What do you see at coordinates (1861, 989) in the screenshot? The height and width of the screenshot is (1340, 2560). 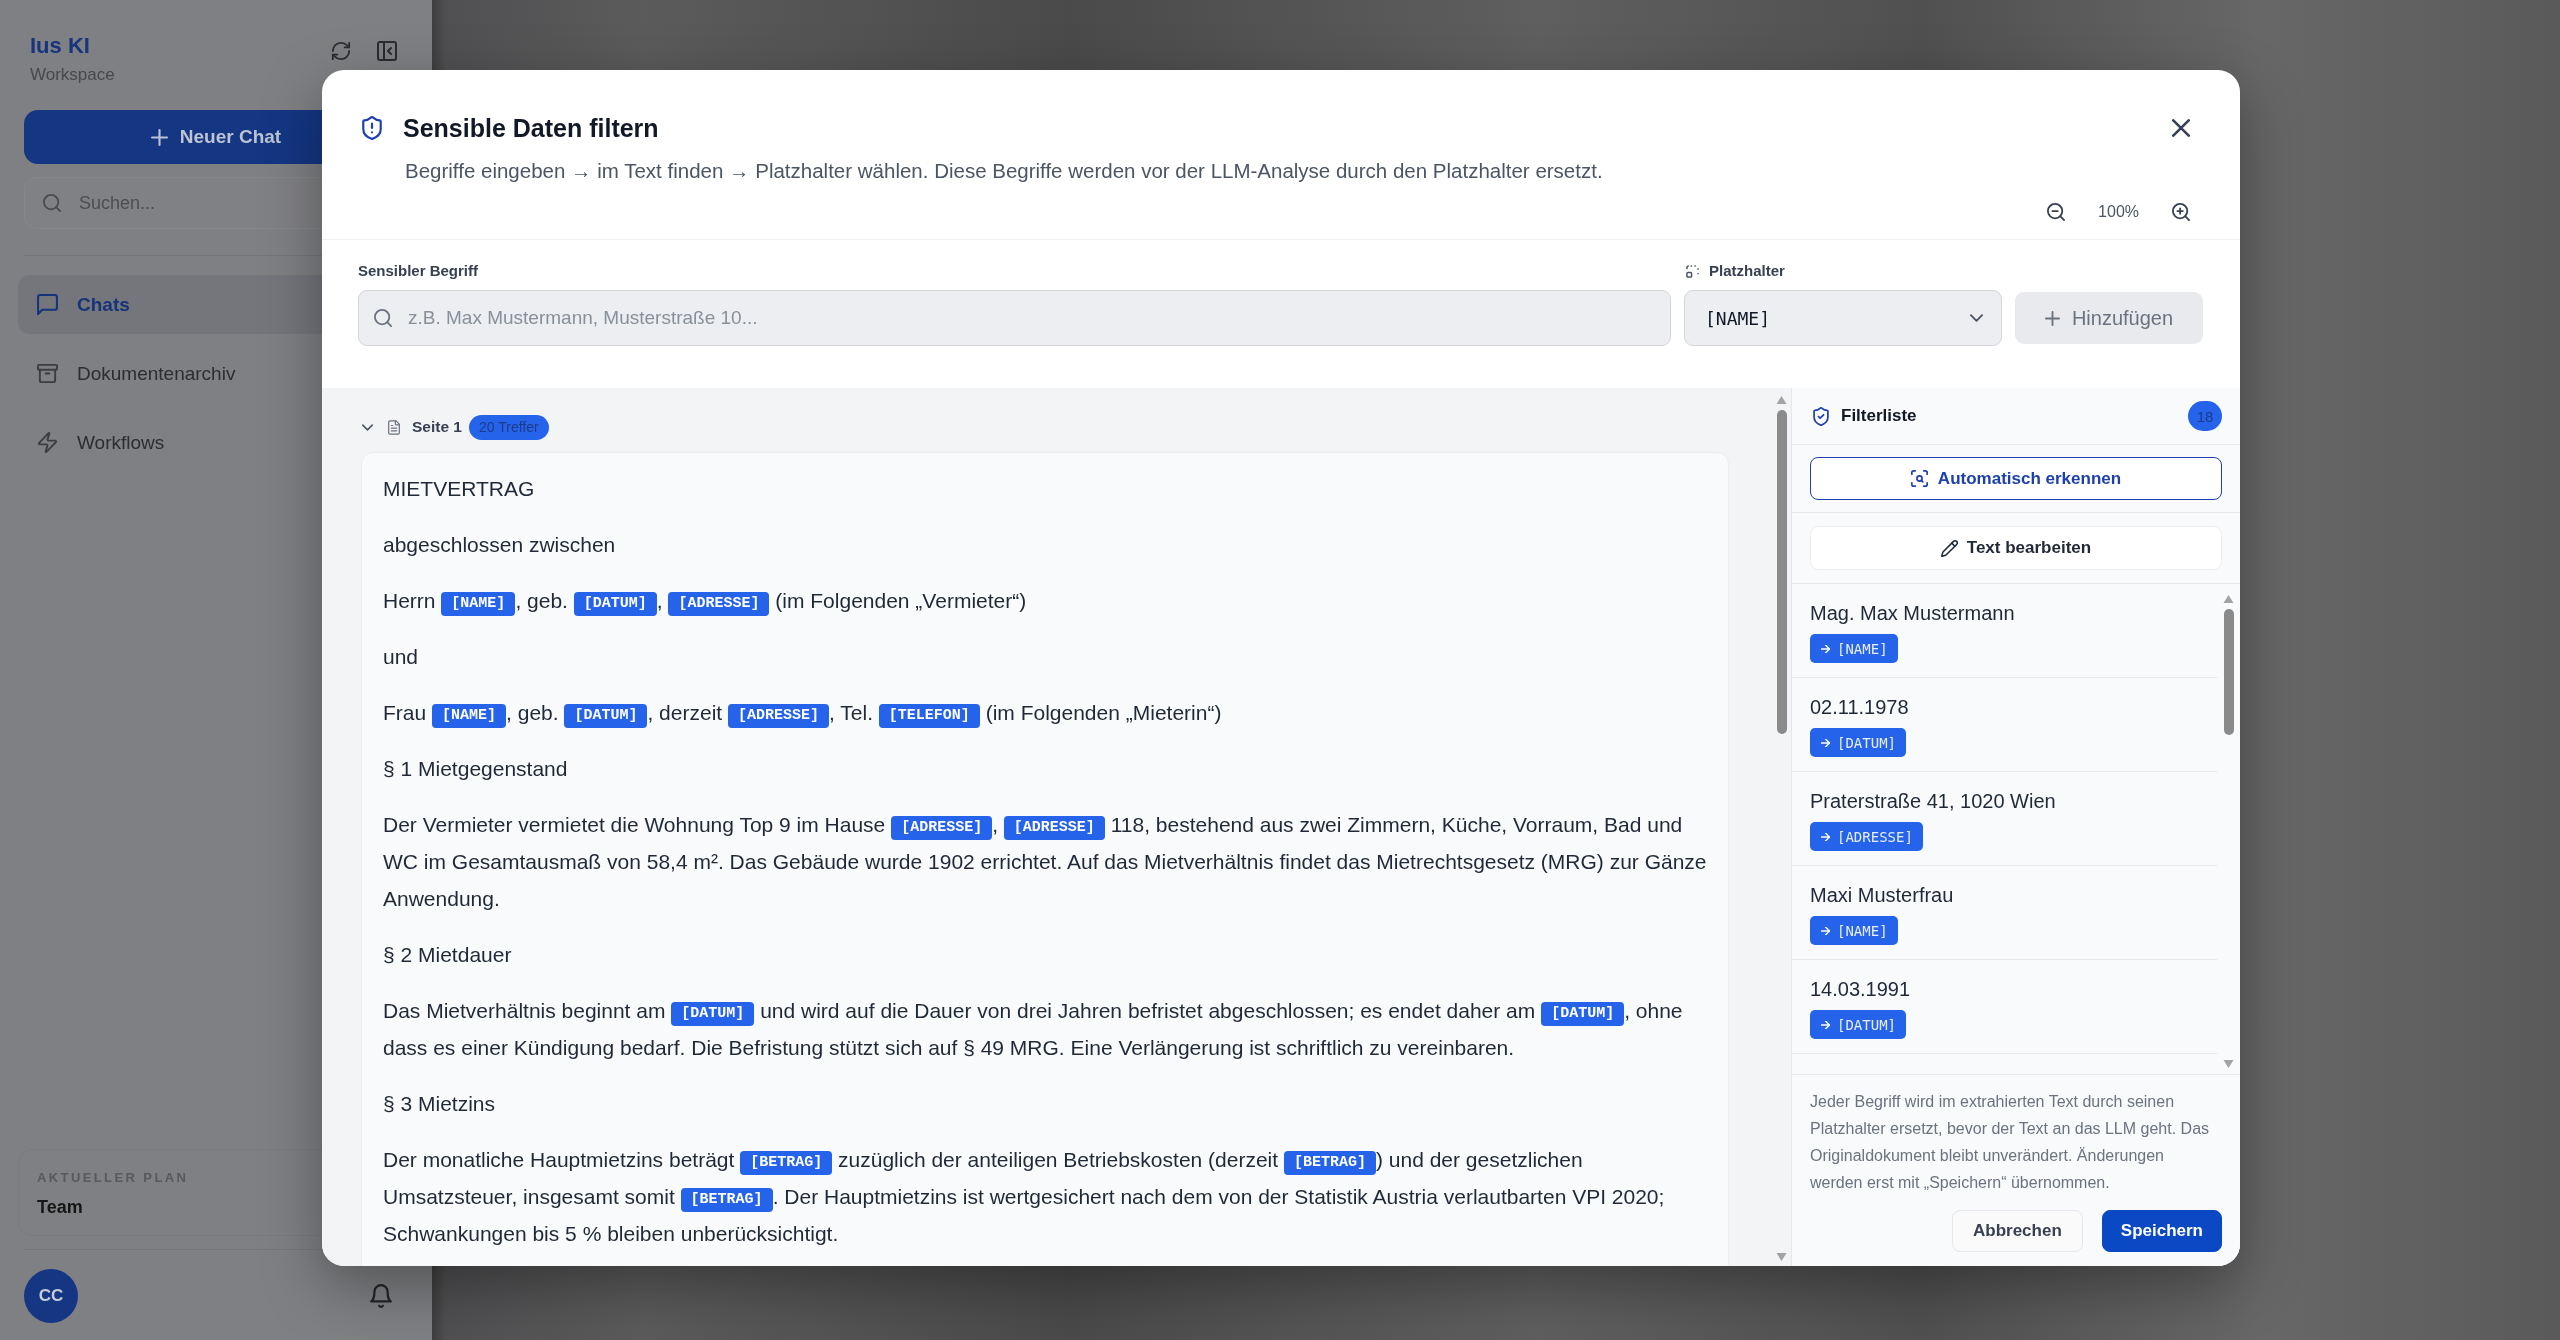 I see `filter-term: 14.03.1991` at bounding box center [1861, 989].